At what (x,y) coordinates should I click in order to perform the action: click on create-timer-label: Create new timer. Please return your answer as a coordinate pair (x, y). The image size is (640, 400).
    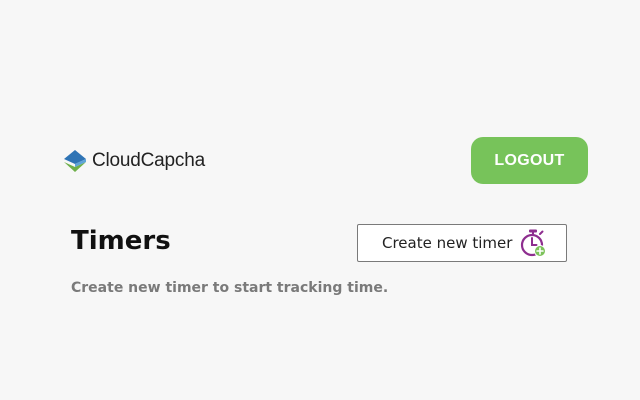
    Looking at the image, I should click on (447, 243).